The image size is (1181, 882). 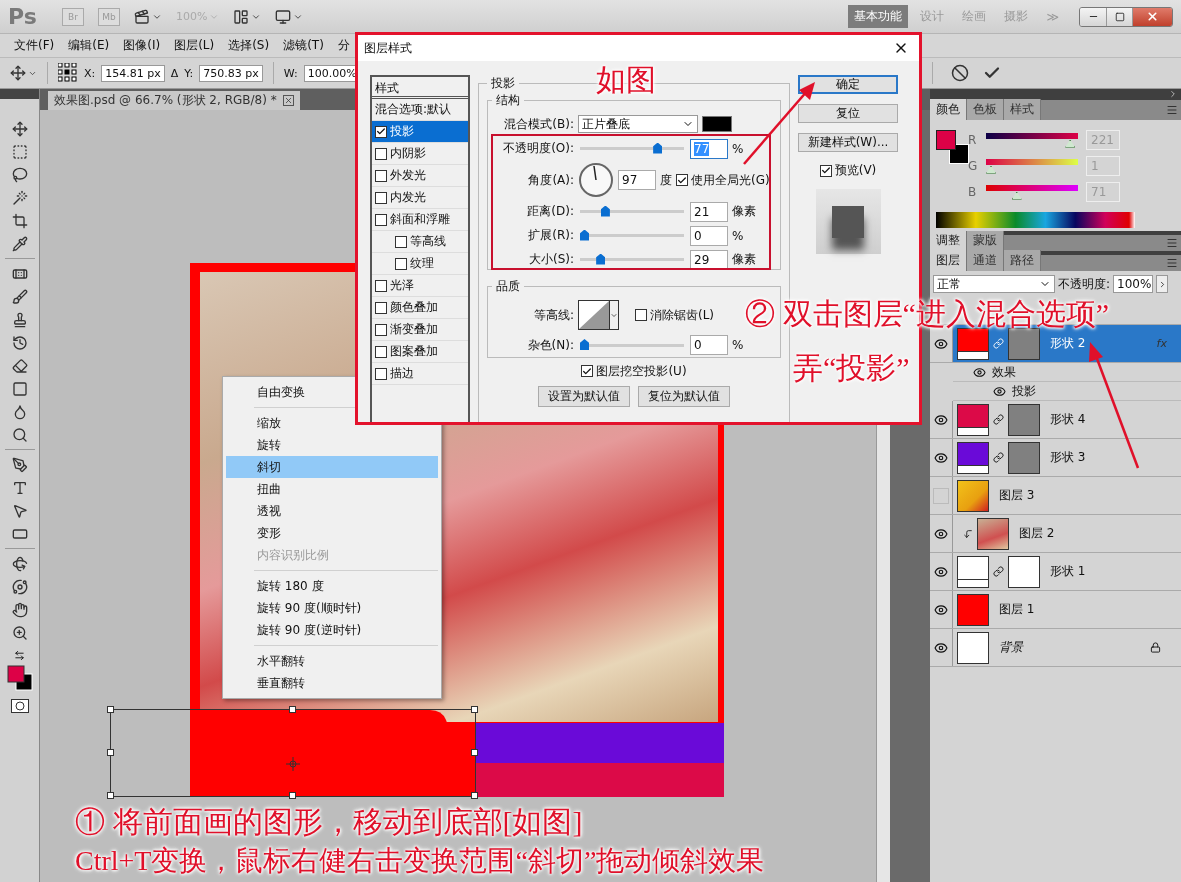 I want to click on swap-colors-icon, so click(x=19, y=655).